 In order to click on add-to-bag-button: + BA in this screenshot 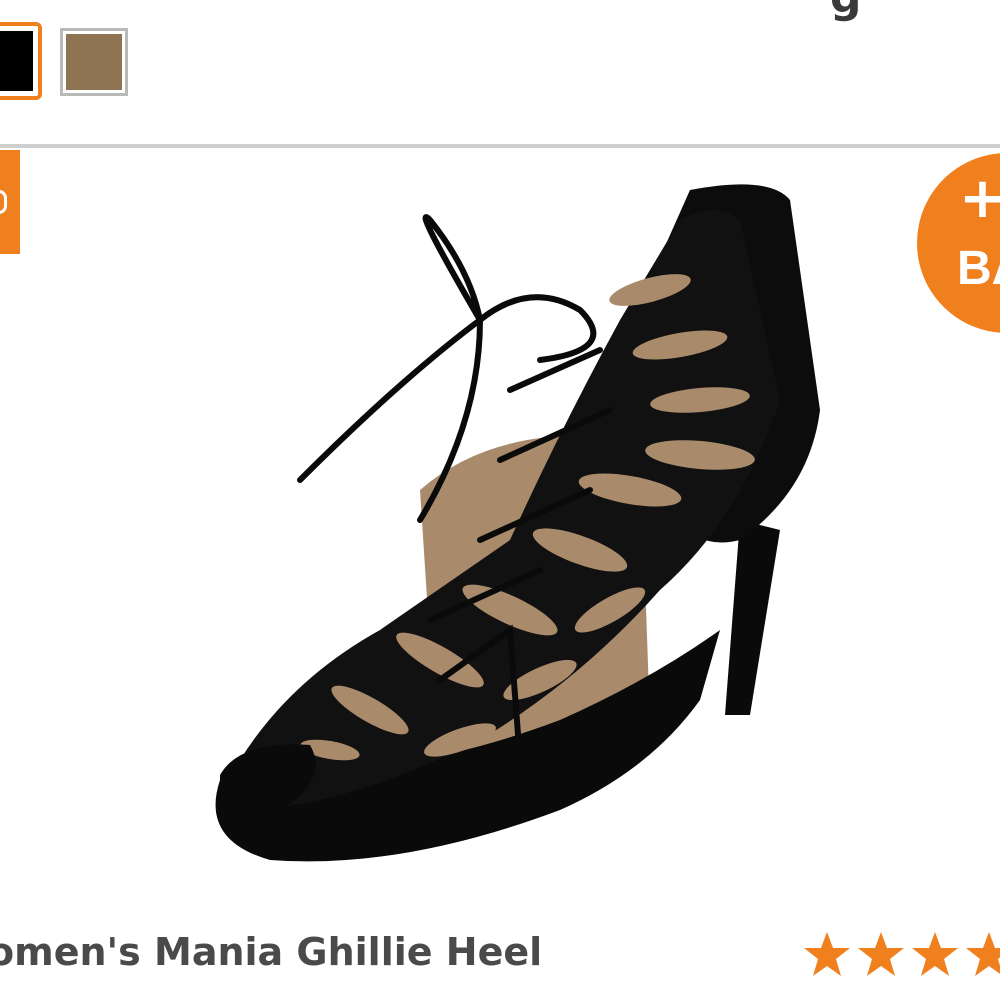, I will do `click(958, 243)`.